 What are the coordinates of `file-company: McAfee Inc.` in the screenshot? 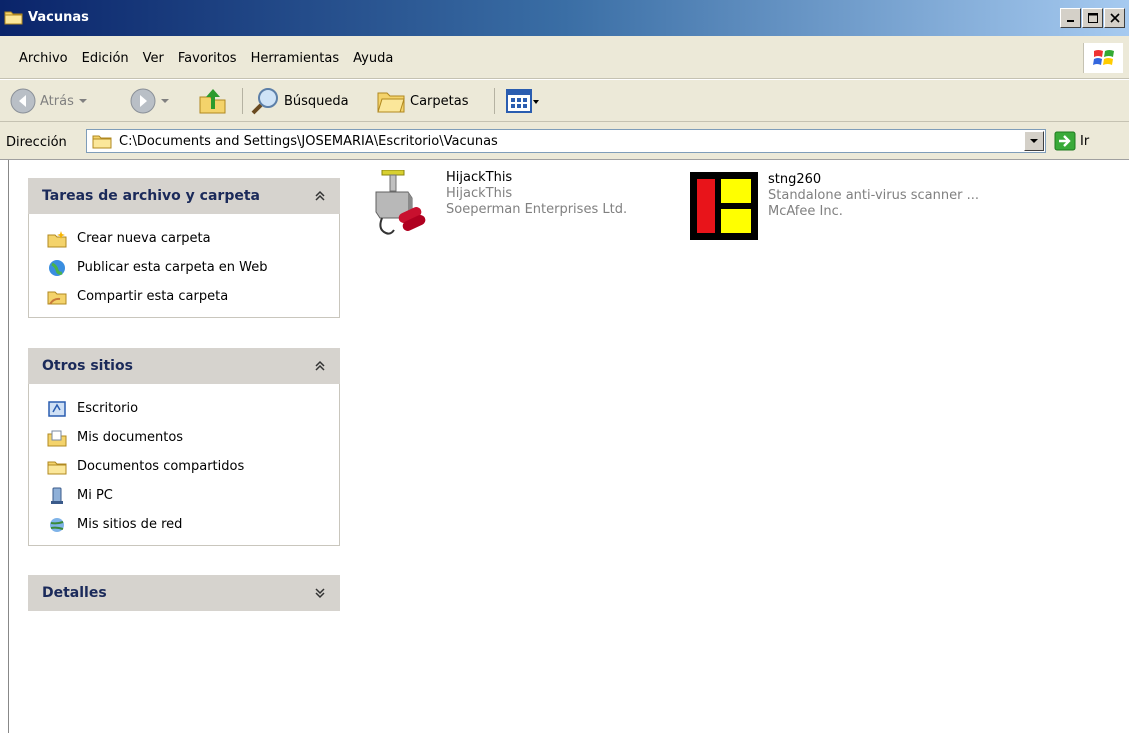 It's located at (805, 211).